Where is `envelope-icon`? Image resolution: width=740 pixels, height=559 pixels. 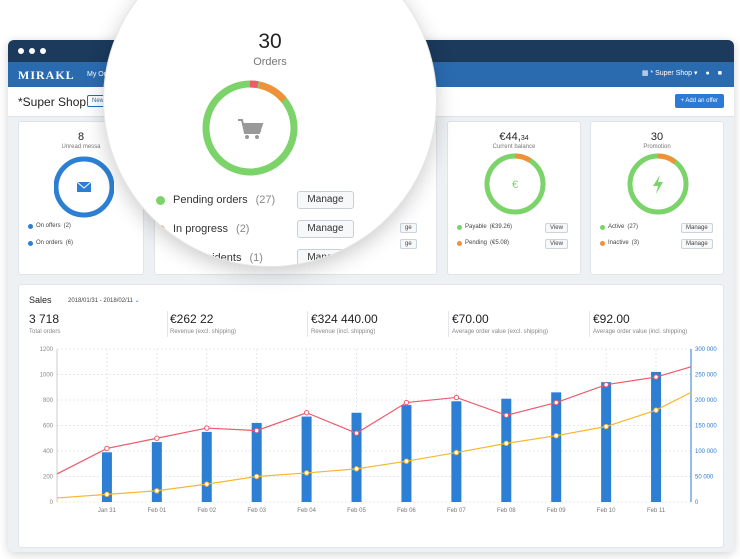
envelope-icon is located at coordinates (84, 186).